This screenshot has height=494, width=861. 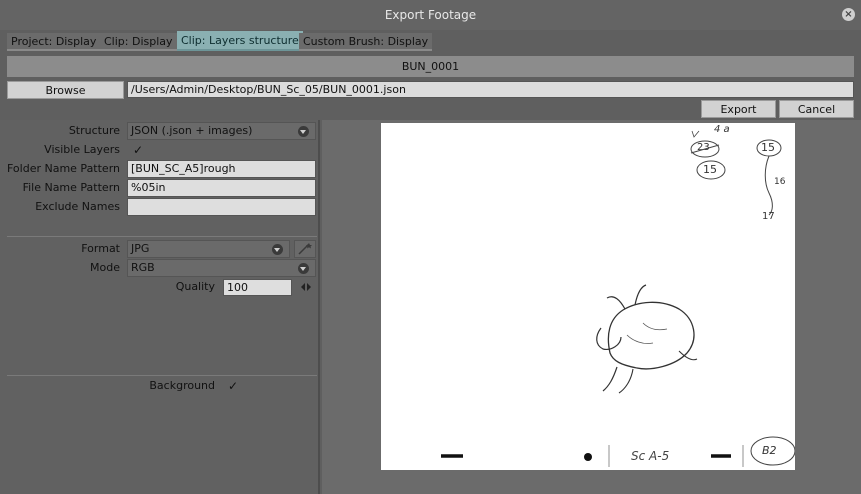 What do you see at coordinates (65, 90) in the screenshot?
I see `browse-button: Browse` at bounding box center [65, 90].